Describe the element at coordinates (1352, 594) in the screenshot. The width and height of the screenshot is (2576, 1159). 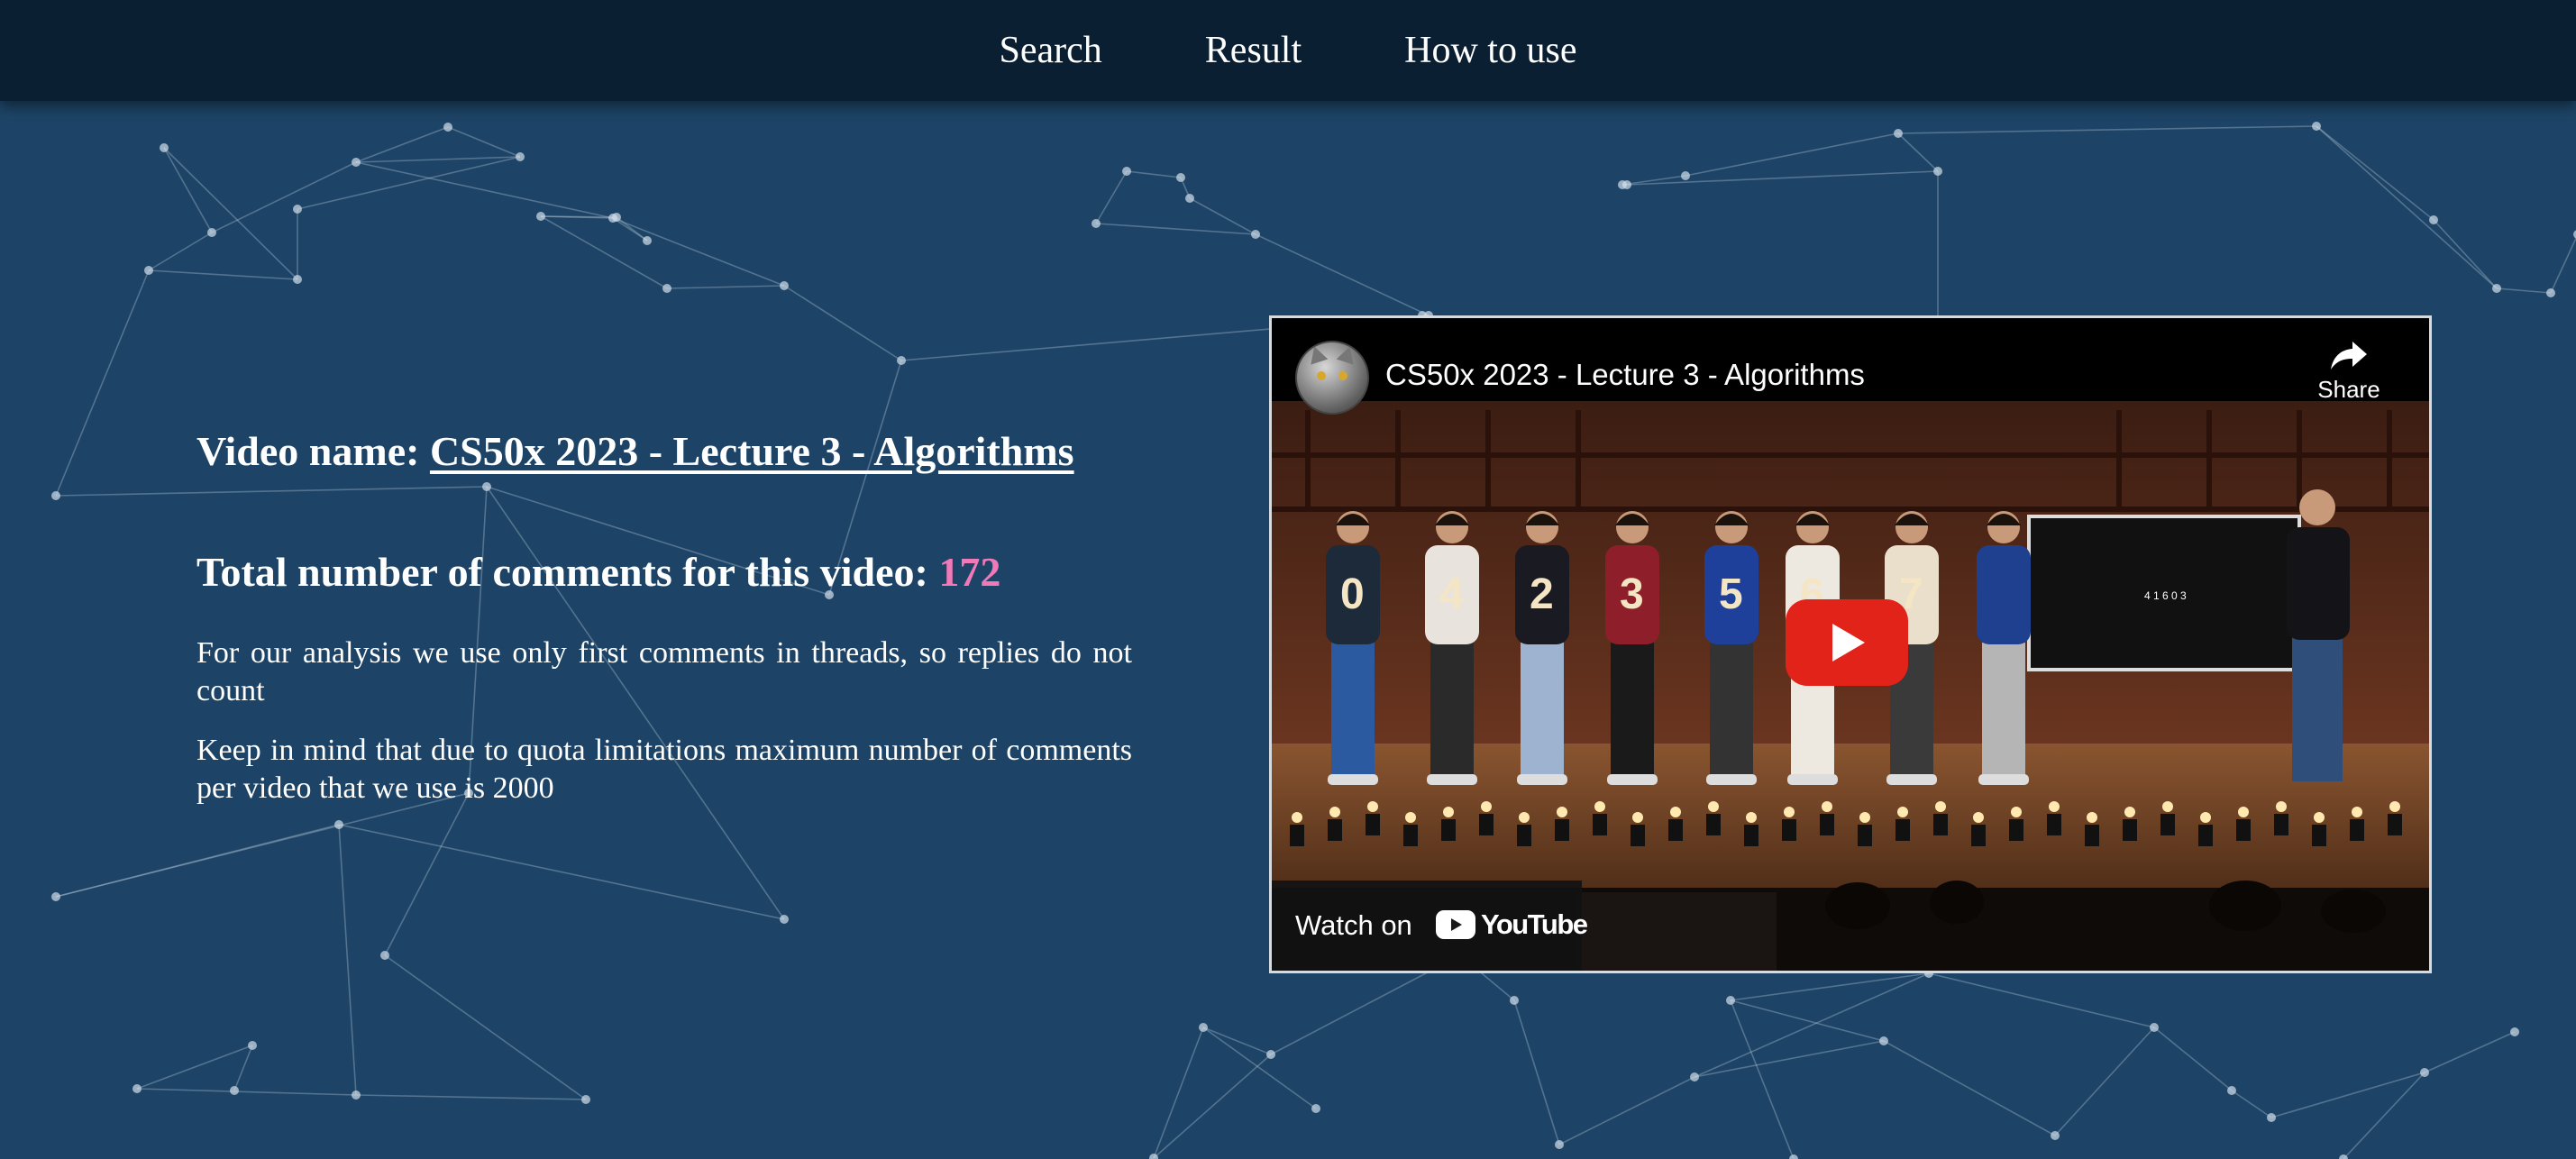
I see `number-card: 0` at that location.